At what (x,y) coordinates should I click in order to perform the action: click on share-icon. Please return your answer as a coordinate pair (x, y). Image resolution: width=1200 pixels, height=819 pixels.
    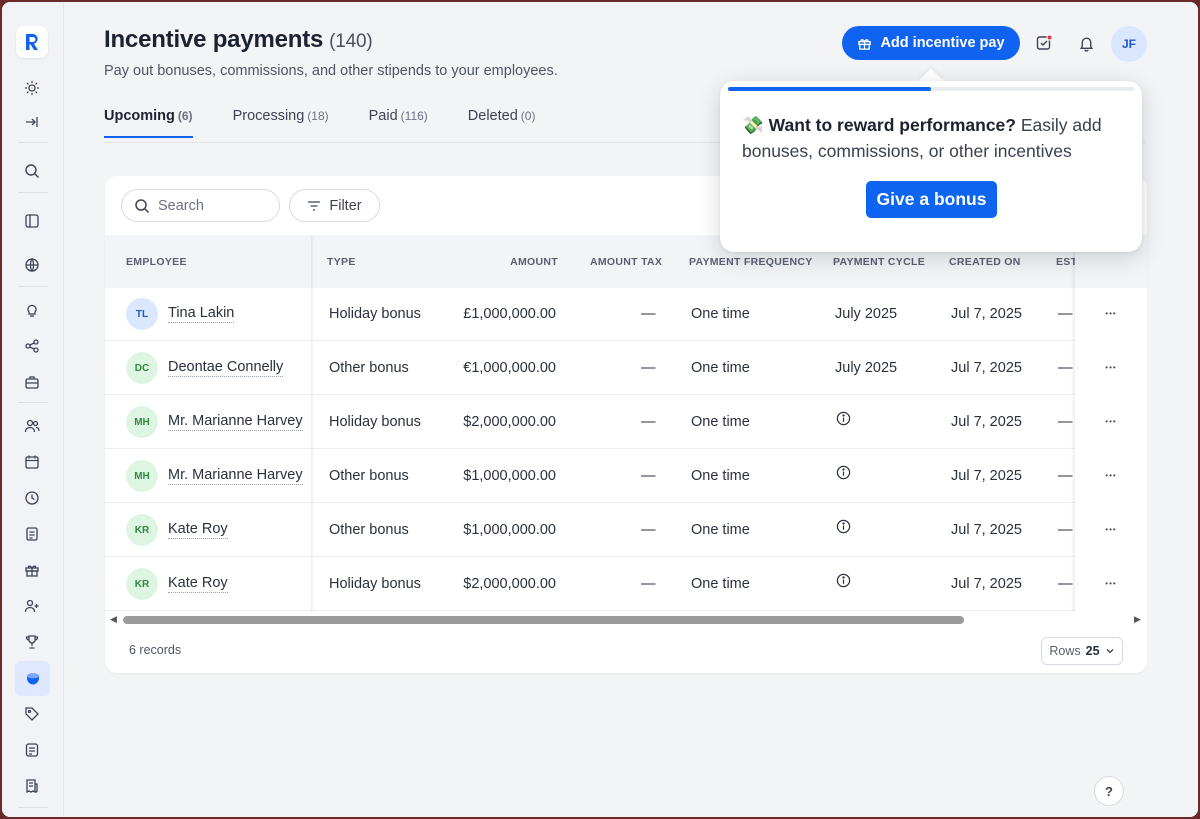
    Looking at the image, I should click on (32, 346).